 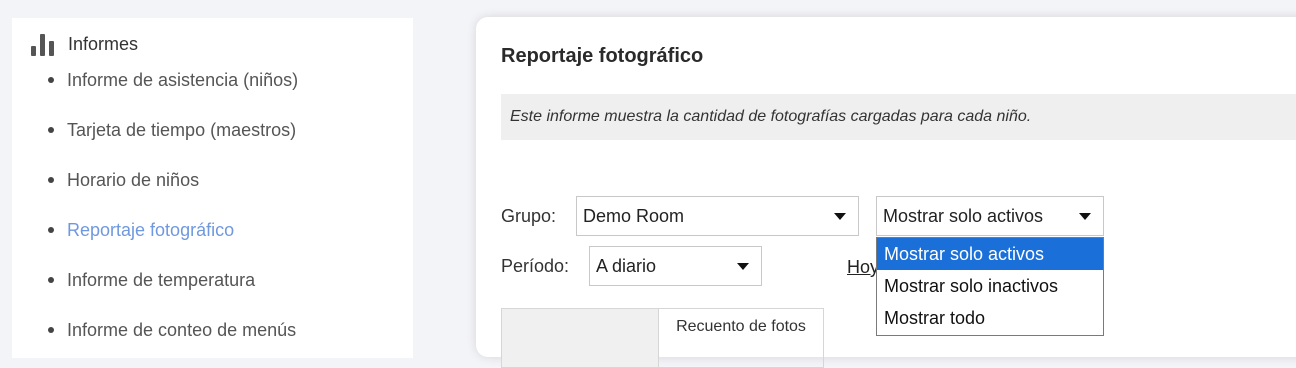 I want to click on sidebar-title: Informes, so click(x=103, y=43).